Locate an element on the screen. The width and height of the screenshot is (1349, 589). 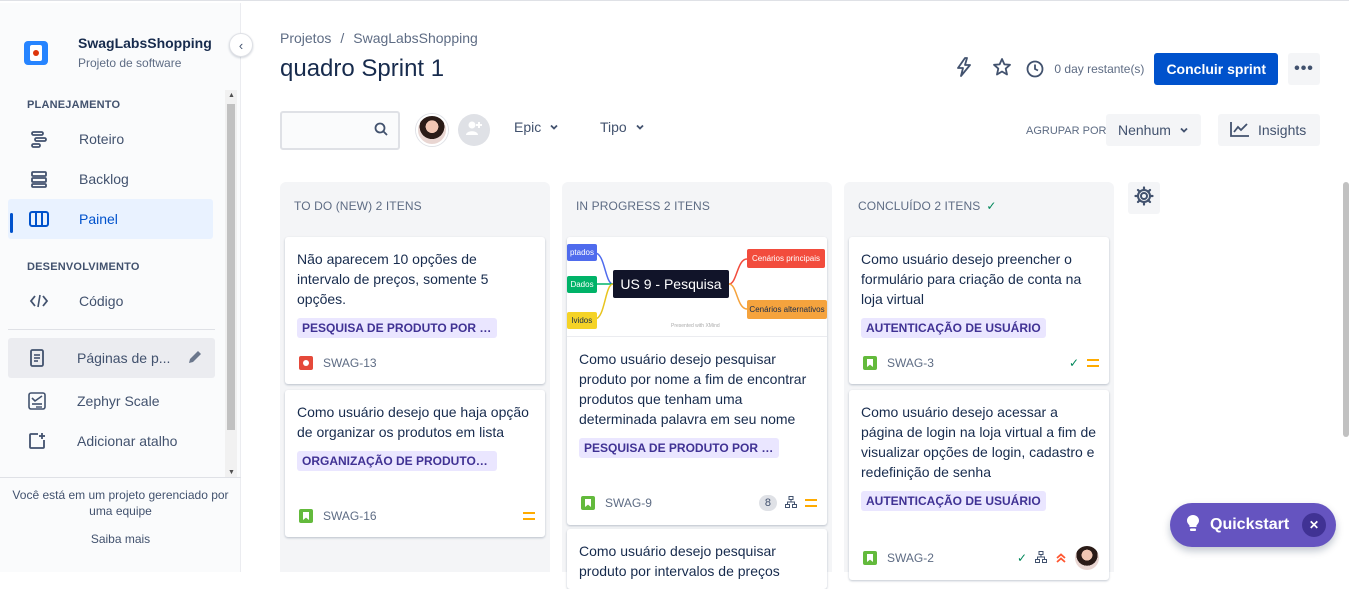
sidebar-item-backlog: Backlog is located at coordinates (110, 179).